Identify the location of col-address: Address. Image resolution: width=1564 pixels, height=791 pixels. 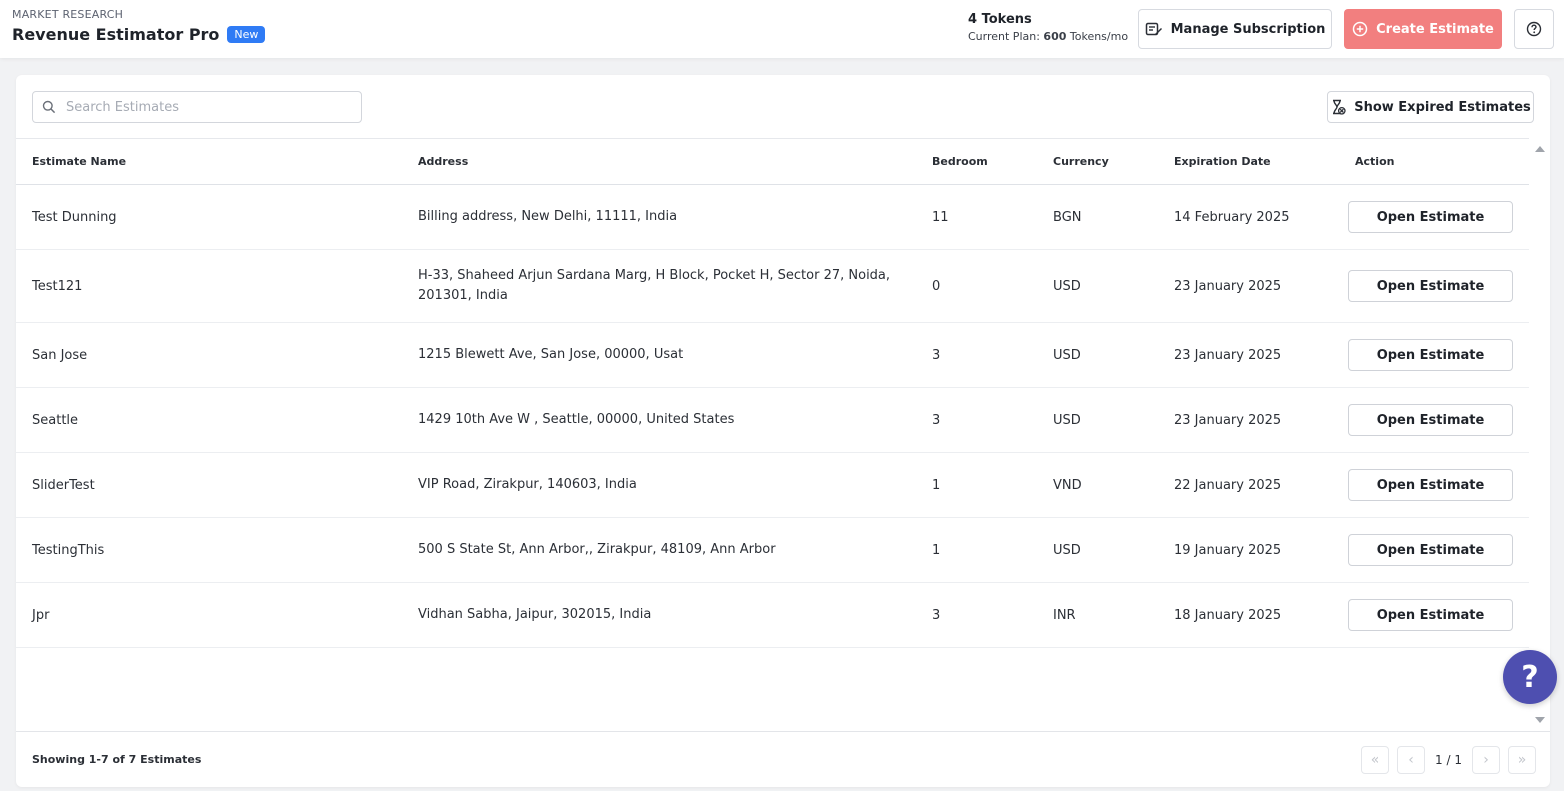
(675, 162).